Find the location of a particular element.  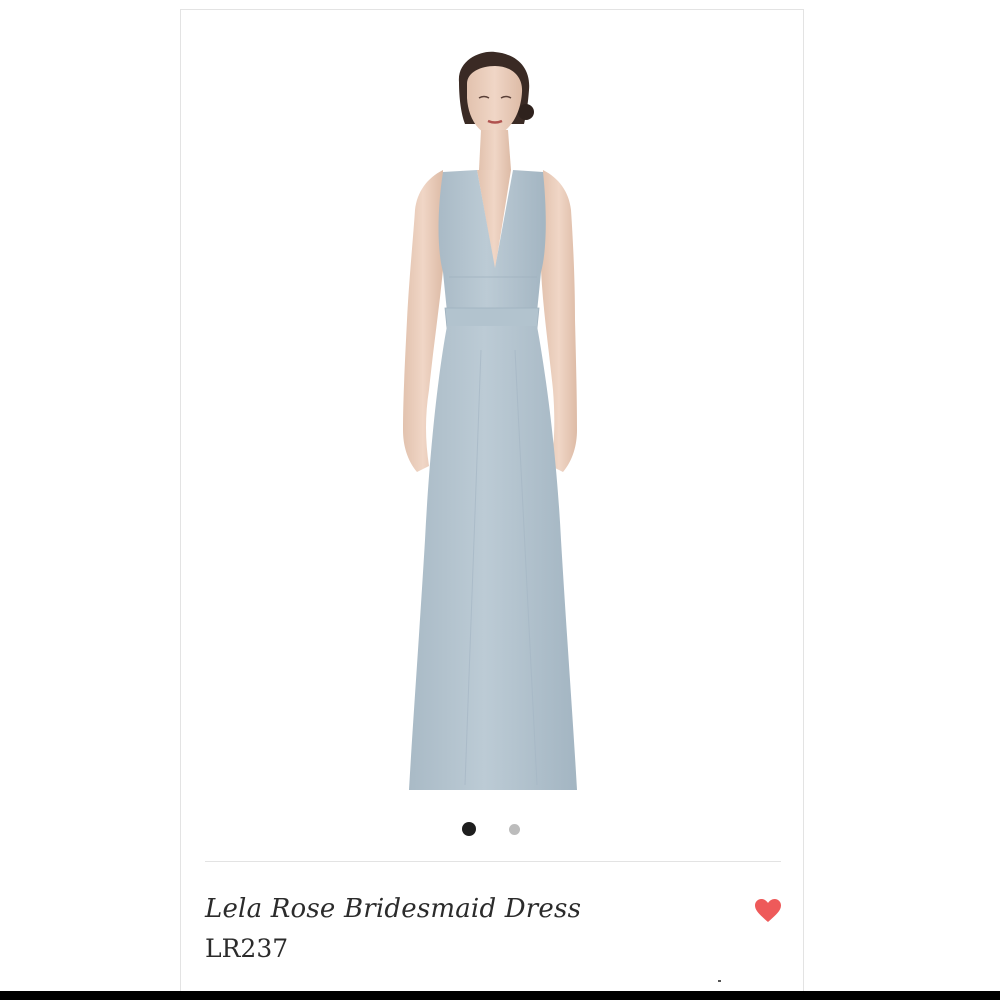

scroll-hint is located at coordinates (719, 981).